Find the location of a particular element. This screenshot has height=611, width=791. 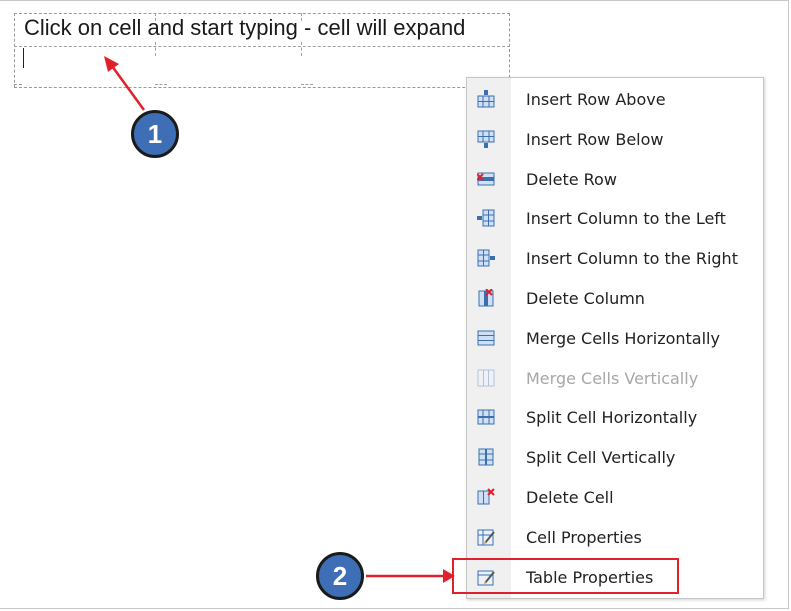

menu-item-delete-row: Delete Row is located at coordinates (615, 179).